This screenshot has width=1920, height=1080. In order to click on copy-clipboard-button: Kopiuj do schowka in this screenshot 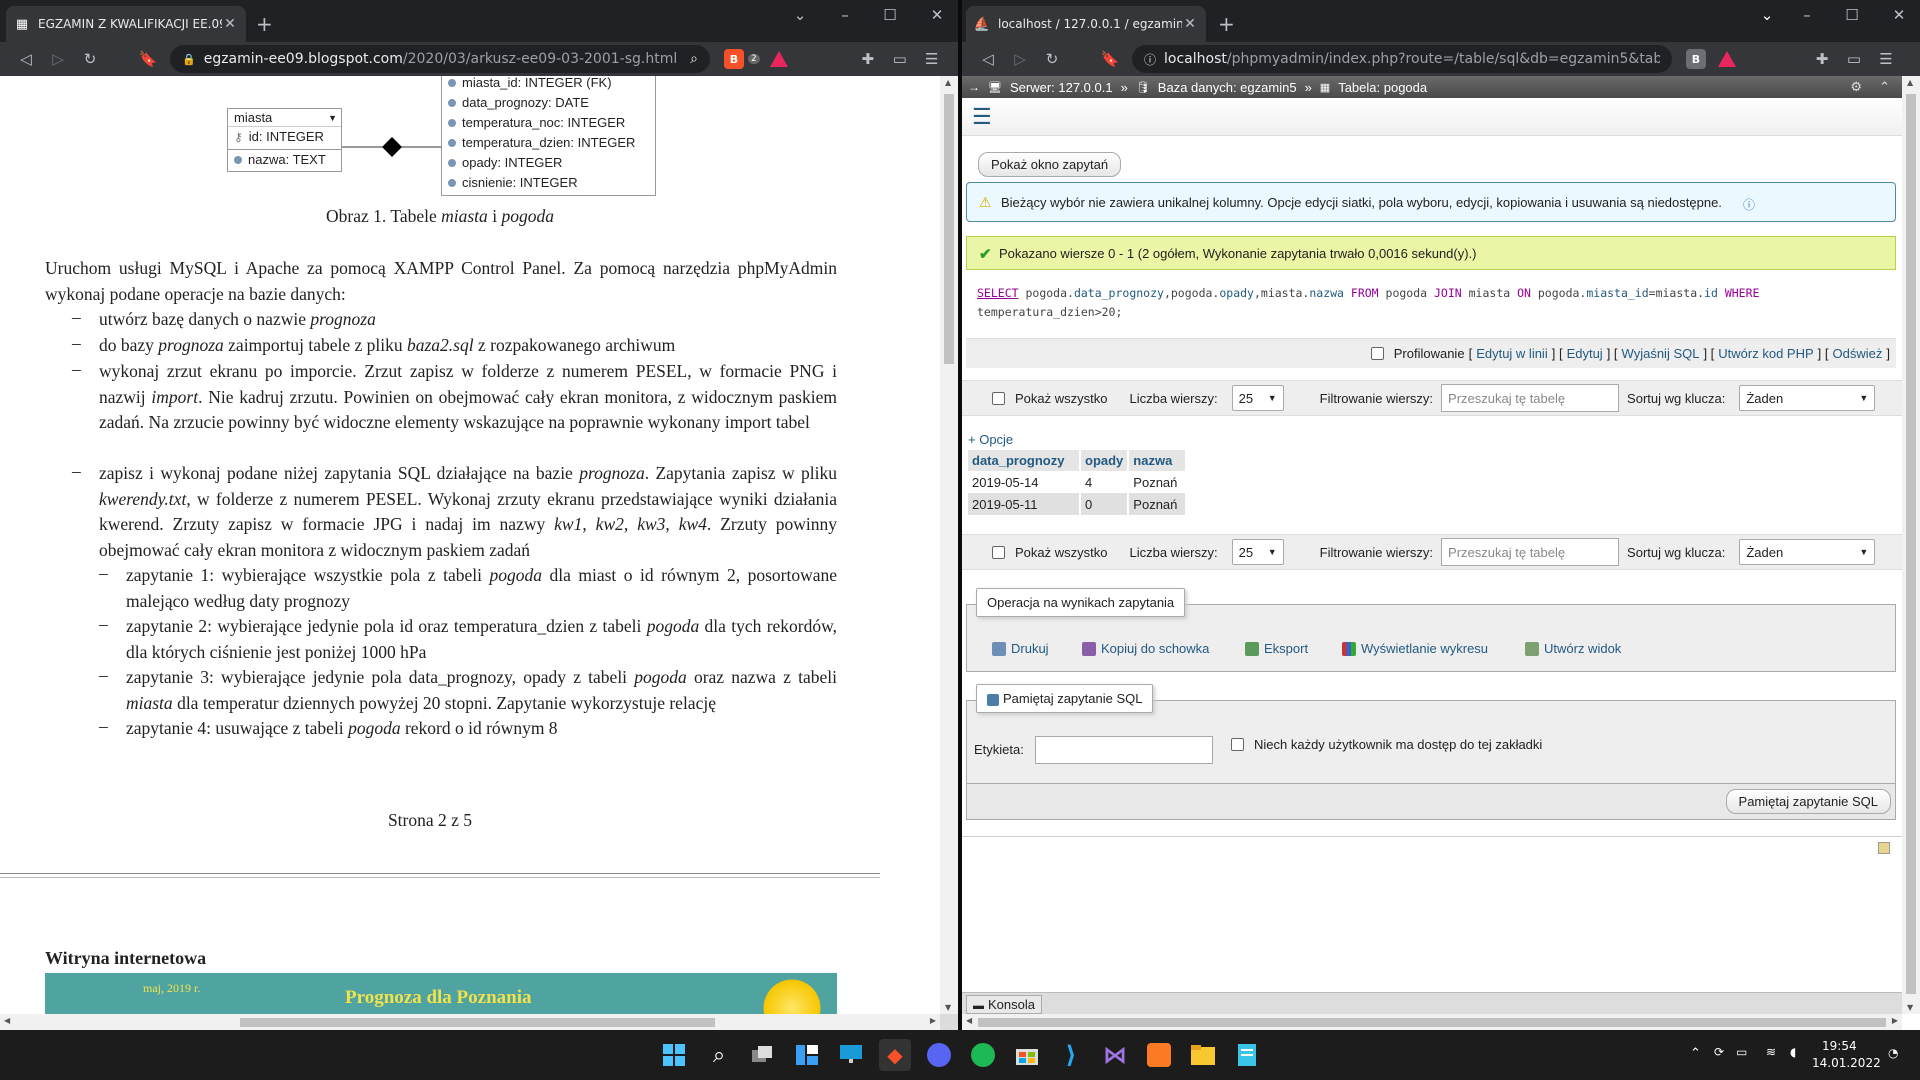, I will do `click(1145, 648)`.